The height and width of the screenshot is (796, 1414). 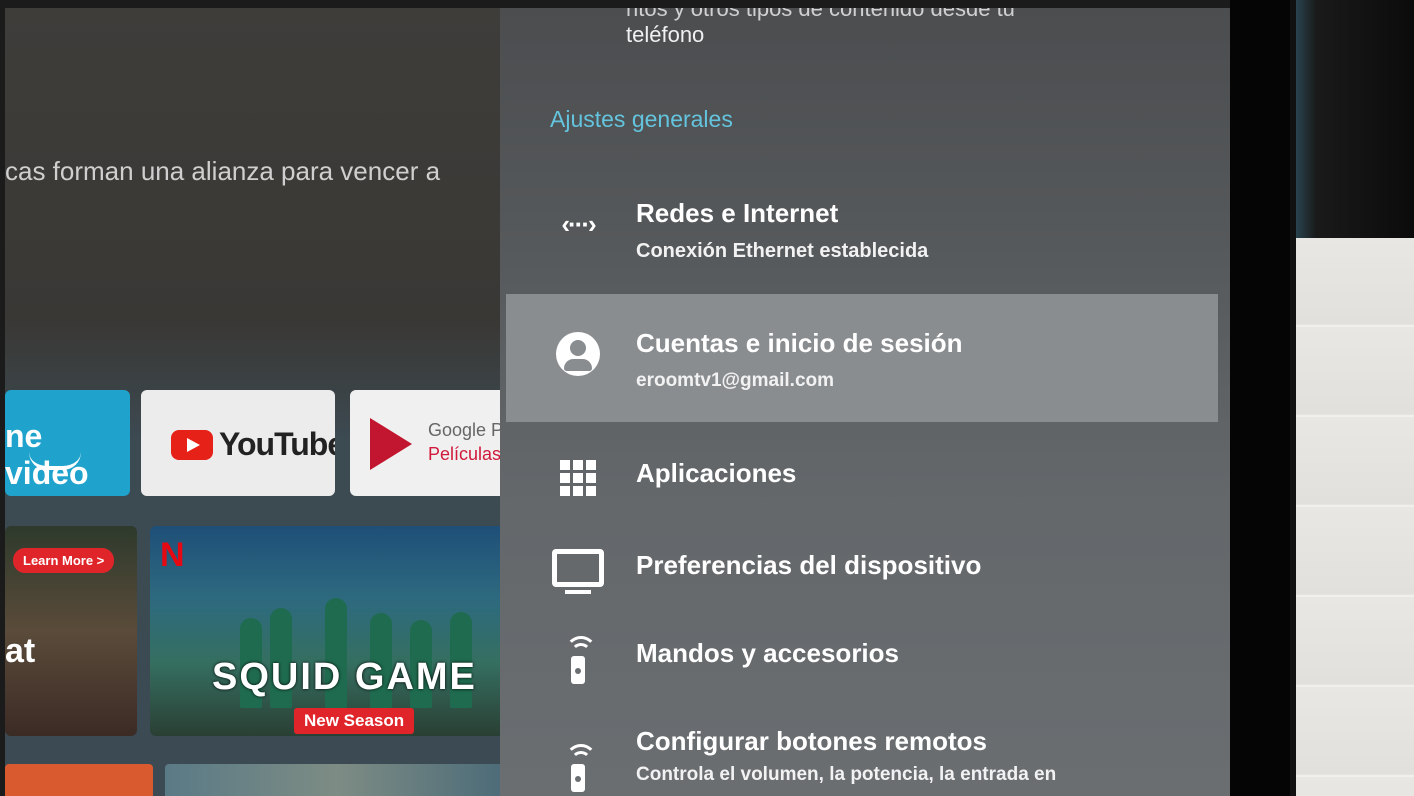 What do you see at coordinates (391, 444) in the screenshot?
I see `google-play-movies-icon` at bounding box center [391, 444].